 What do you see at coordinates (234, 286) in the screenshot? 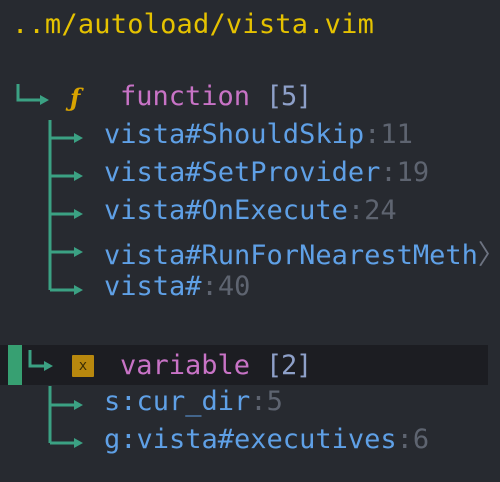
I see `tag-line-number: 40` at bounding box center [234, 286].